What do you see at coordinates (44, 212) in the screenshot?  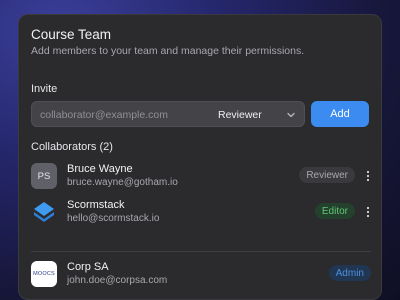 I see `scormstack-logo-icon` at bounding box center [44, 212].